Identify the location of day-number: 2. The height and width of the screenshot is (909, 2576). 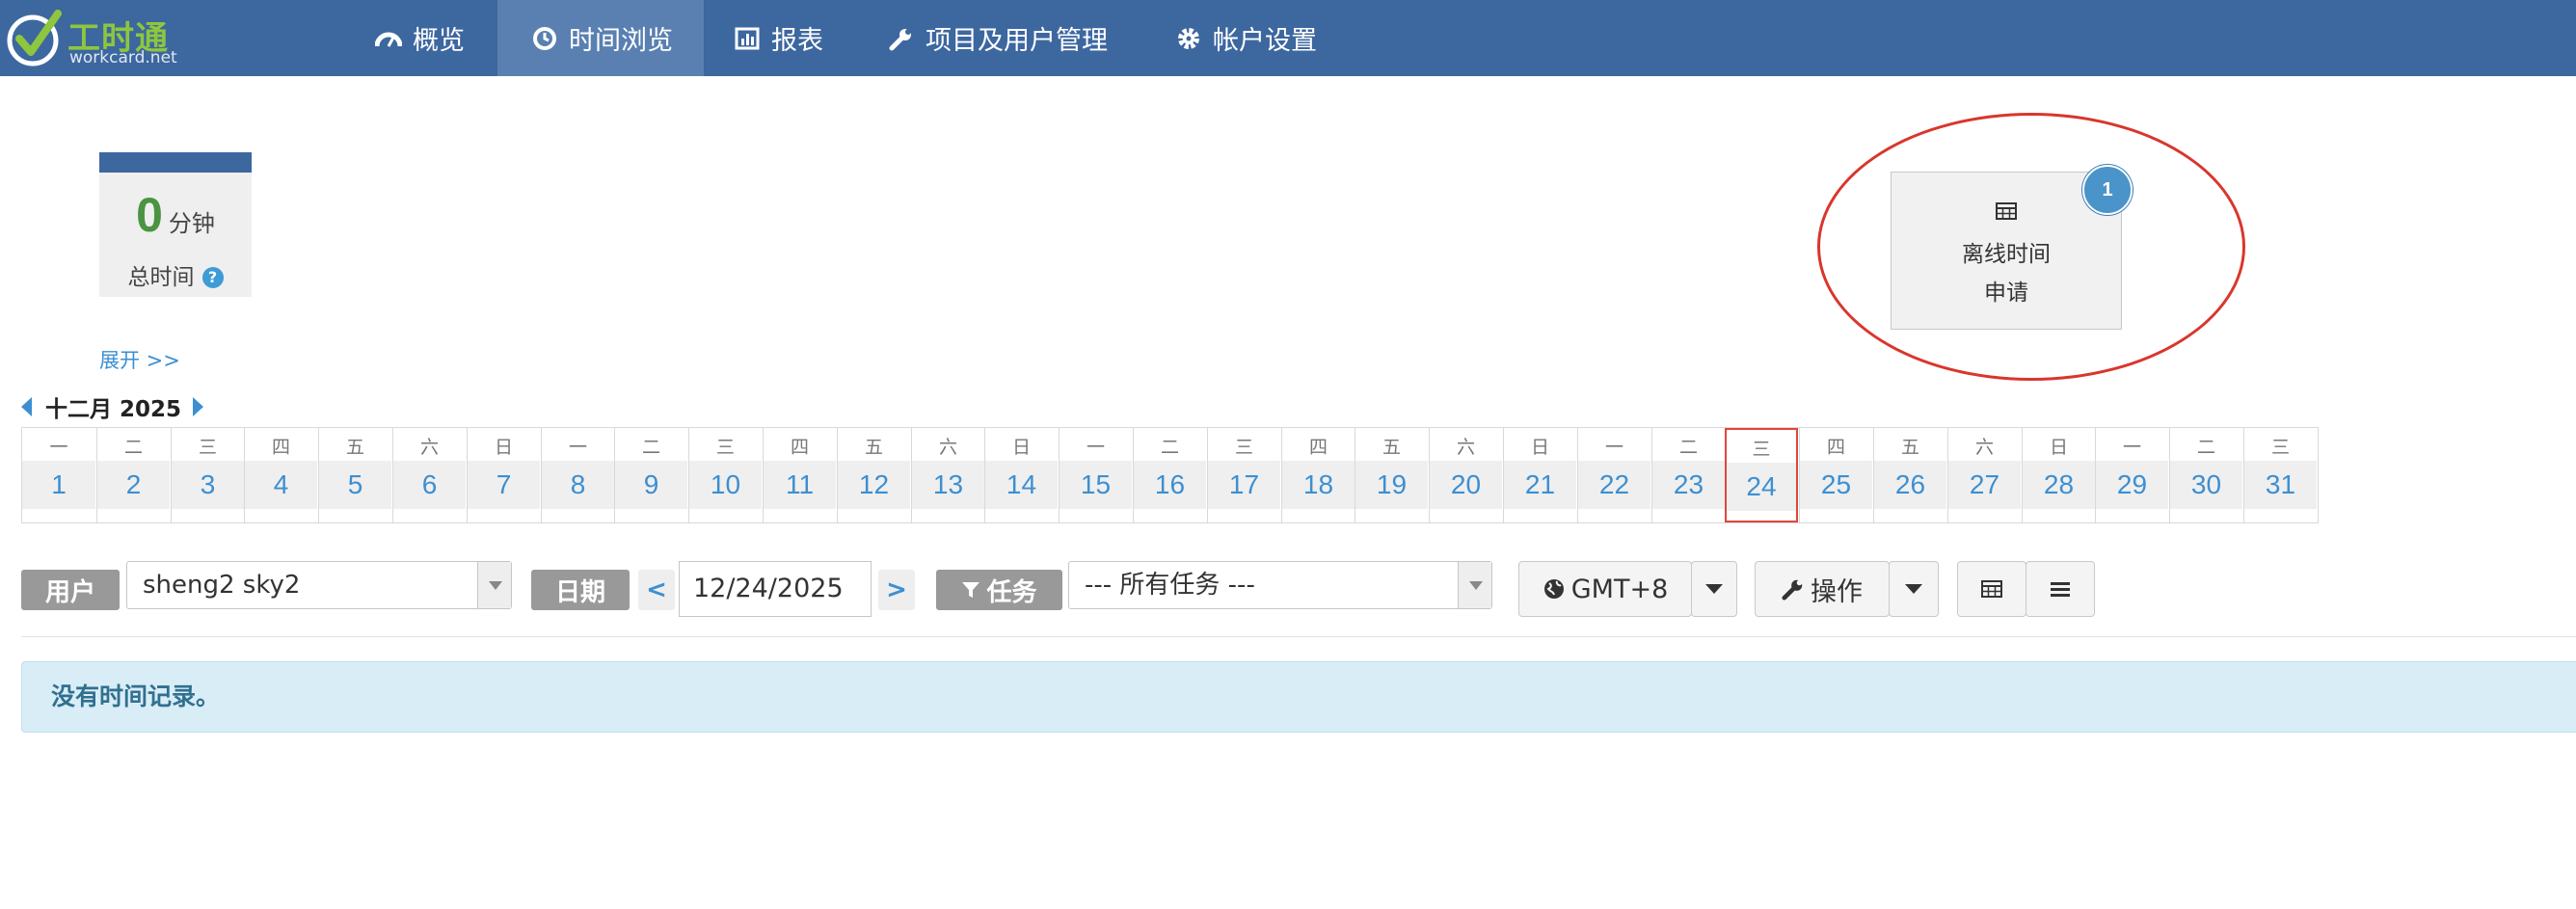
(134, 485).